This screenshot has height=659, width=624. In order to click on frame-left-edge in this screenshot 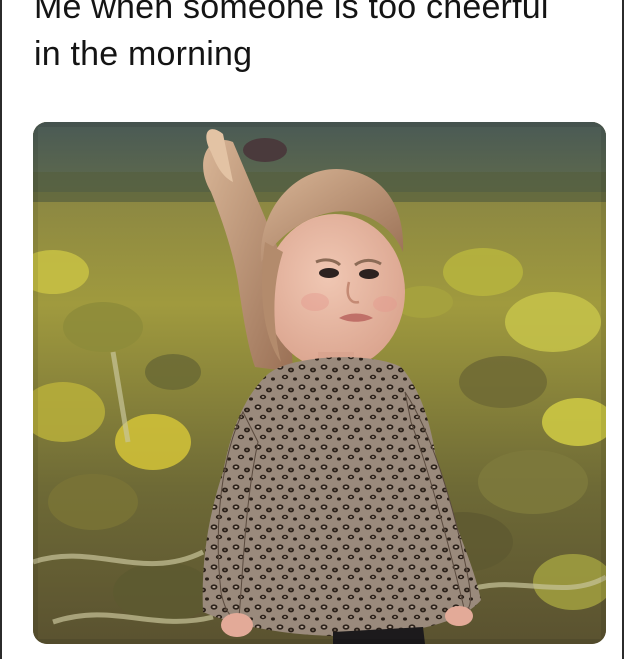, I will do `click(1, 329)`.